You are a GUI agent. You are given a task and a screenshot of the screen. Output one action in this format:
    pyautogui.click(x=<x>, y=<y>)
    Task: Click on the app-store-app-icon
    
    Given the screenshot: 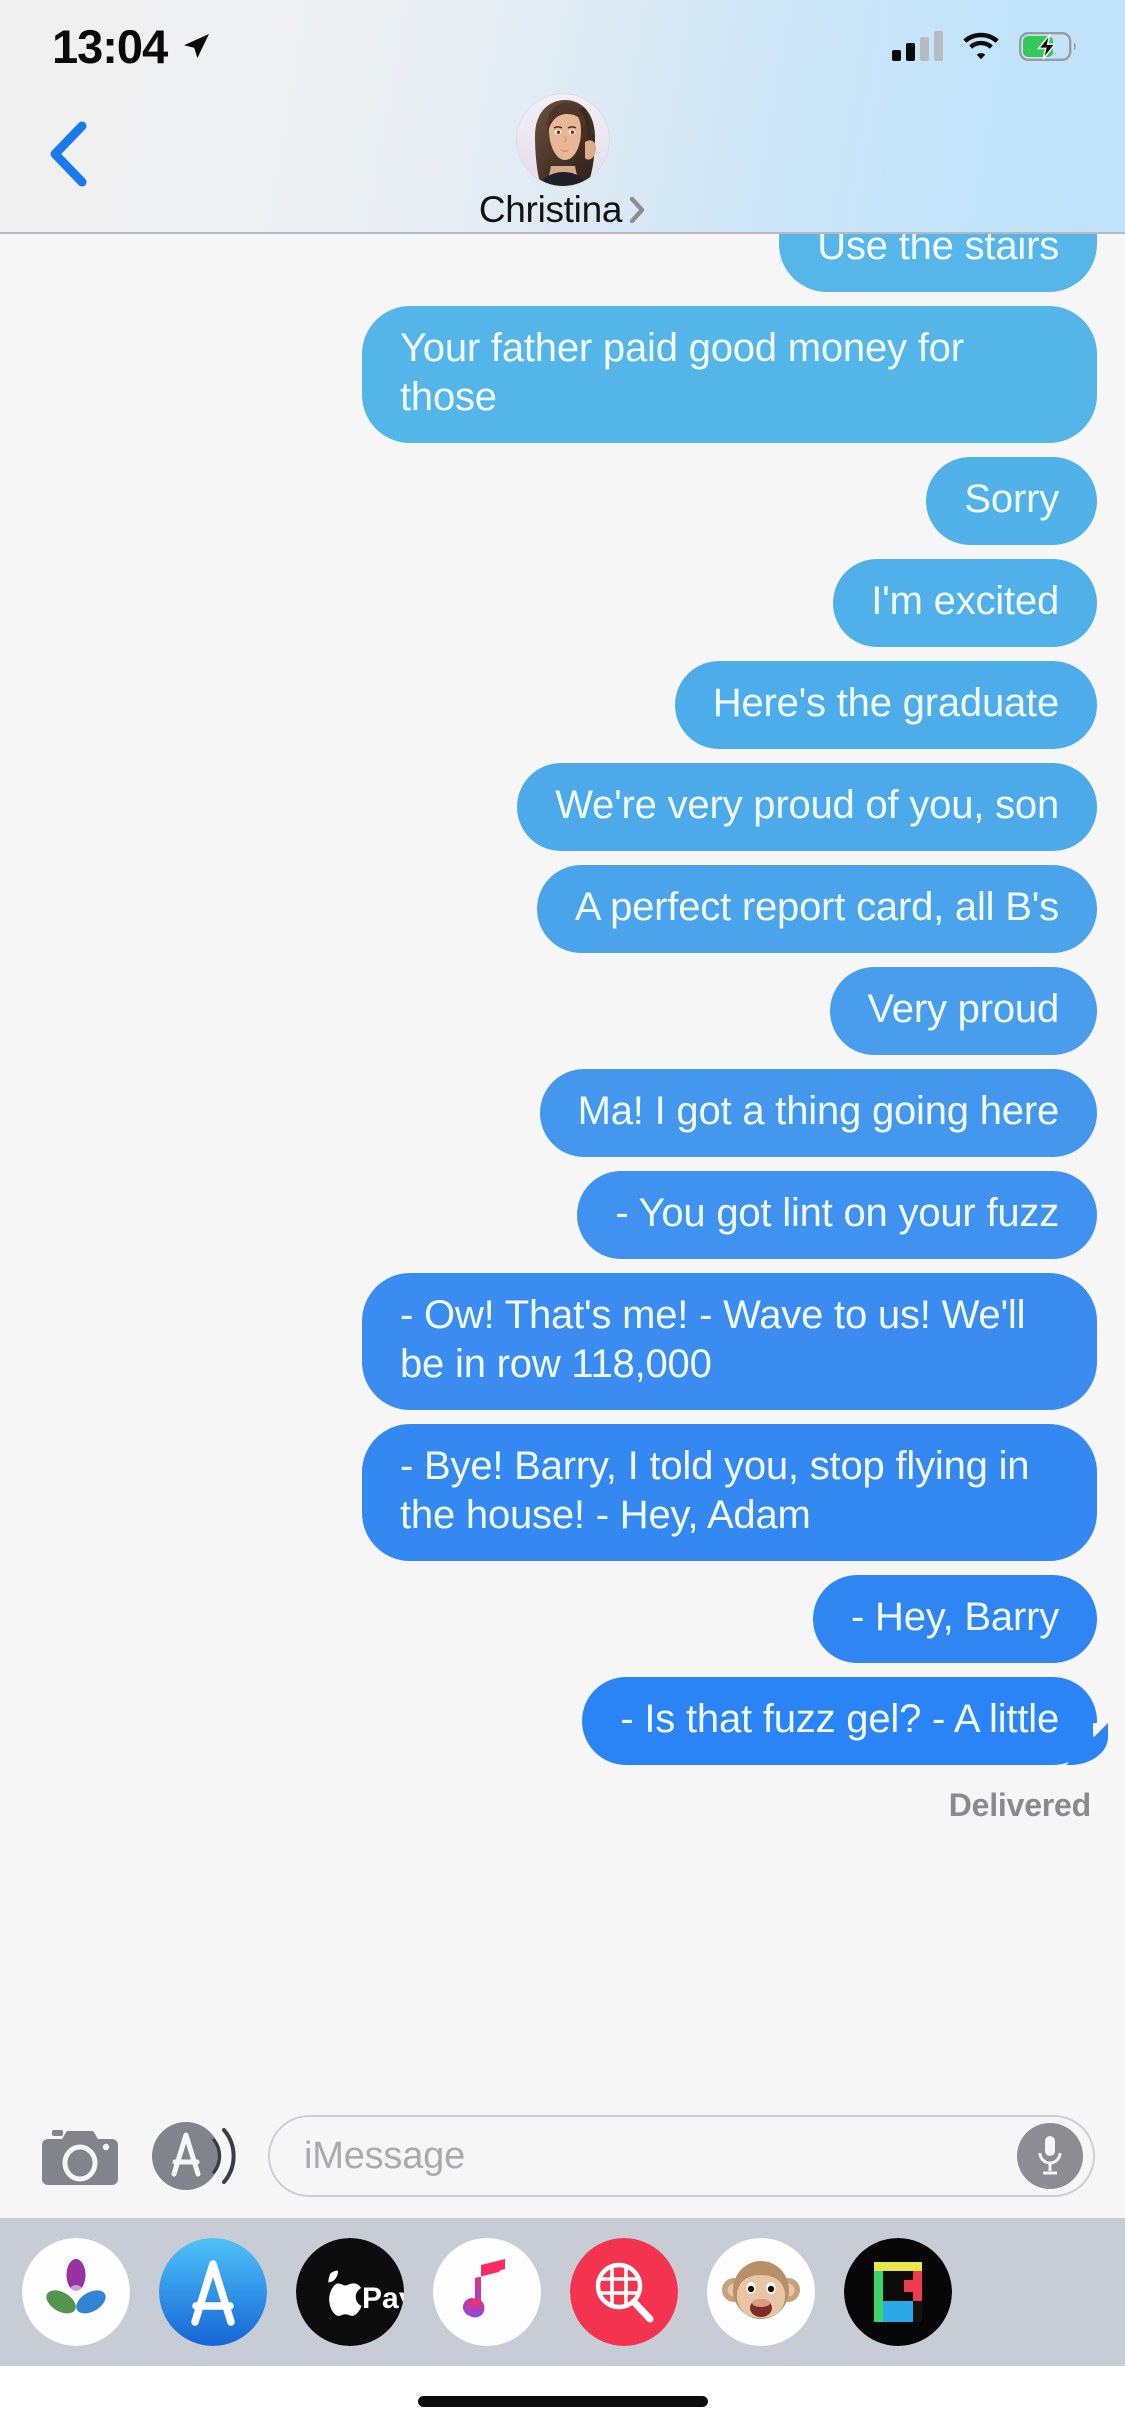 What is the action you would take?
    pyautogui.click(x=213, y=2292)
    